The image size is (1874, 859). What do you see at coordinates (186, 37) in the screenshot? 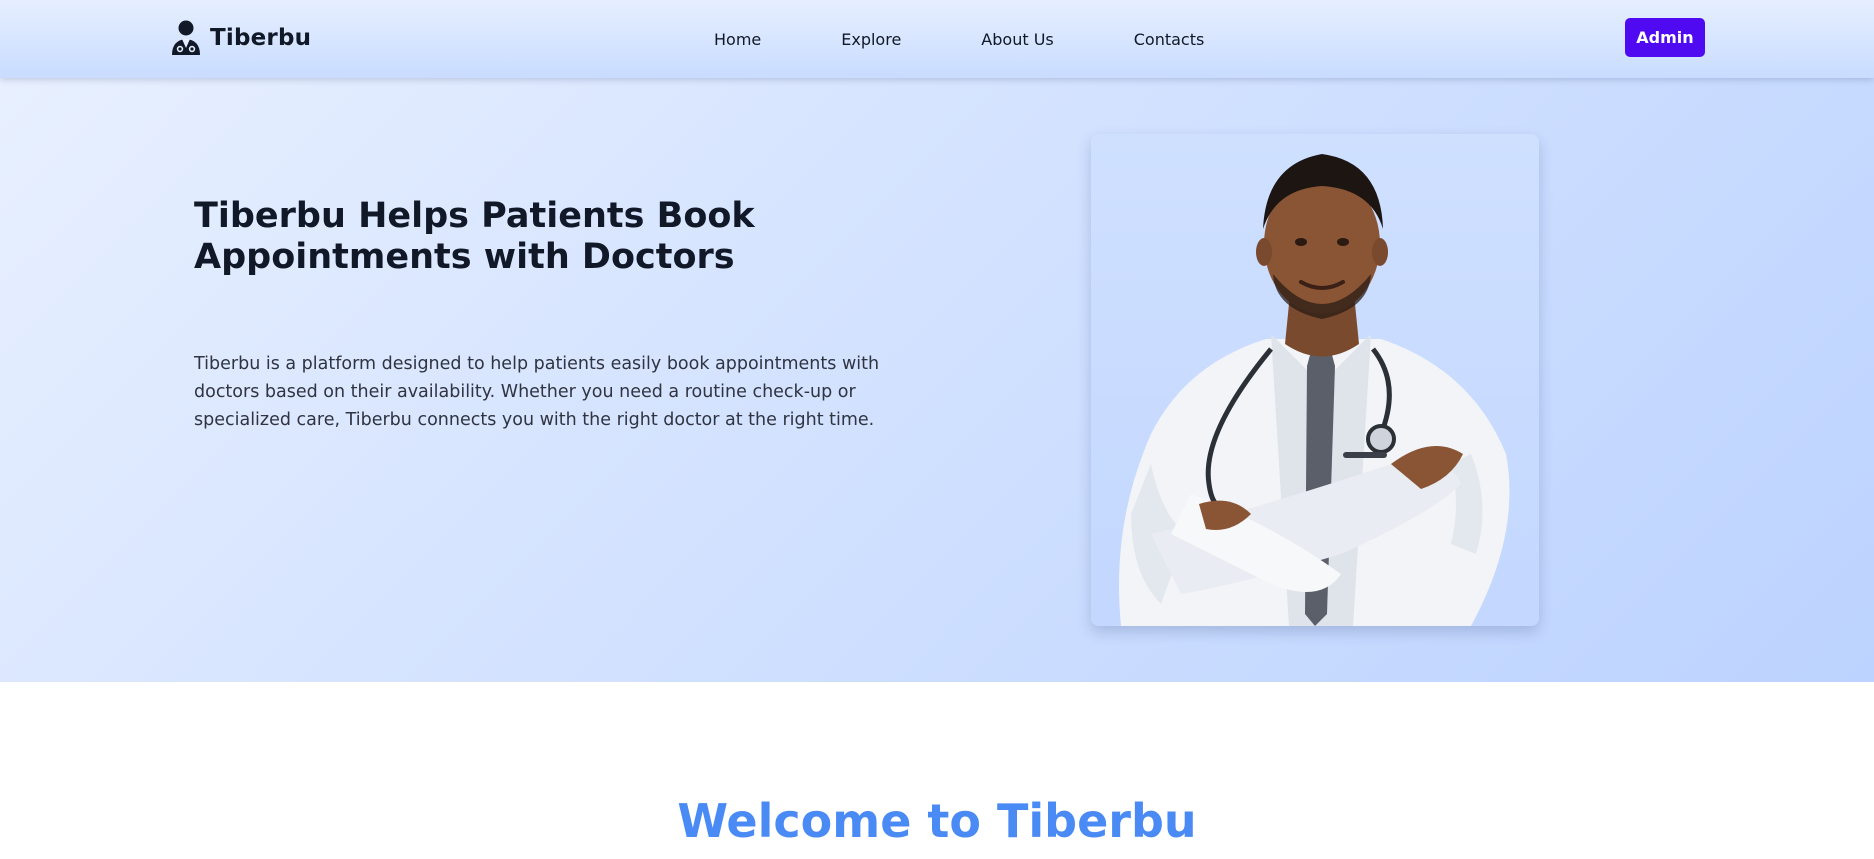
I see `doctor-icon` at bounding box center [186, 37].